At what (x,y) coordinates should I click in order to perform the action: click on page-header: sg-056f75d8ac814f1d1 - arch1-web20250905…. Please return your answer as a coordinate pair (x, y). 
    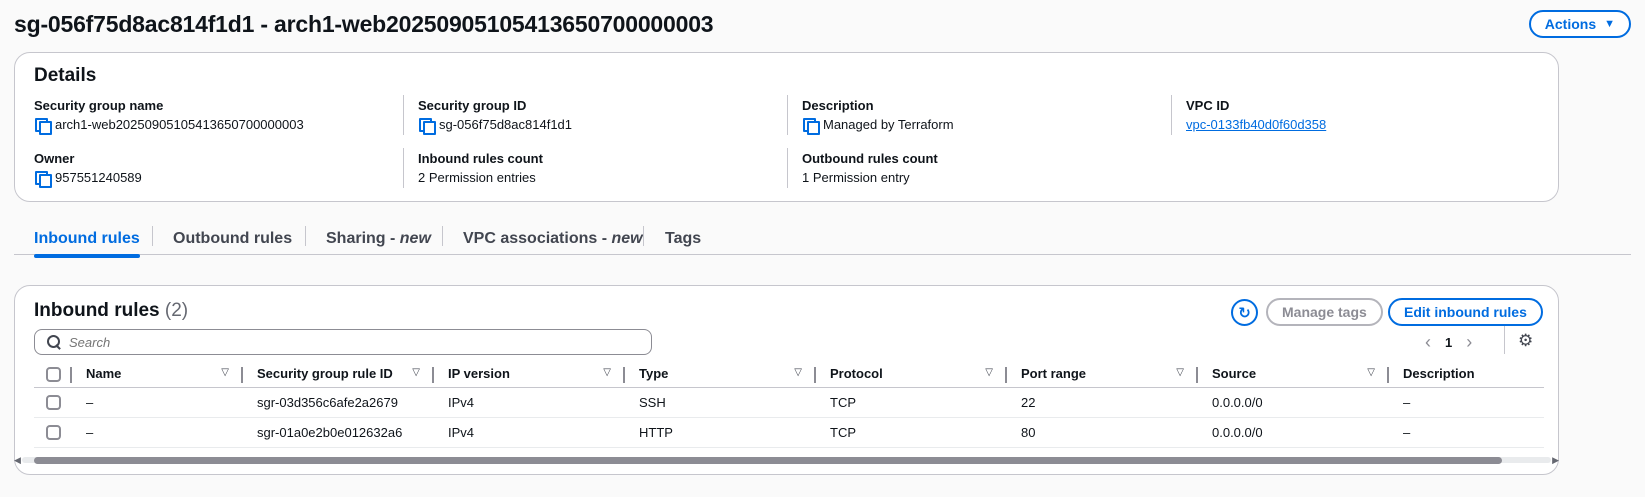
    Looking at the image, I should click on (822, 24).